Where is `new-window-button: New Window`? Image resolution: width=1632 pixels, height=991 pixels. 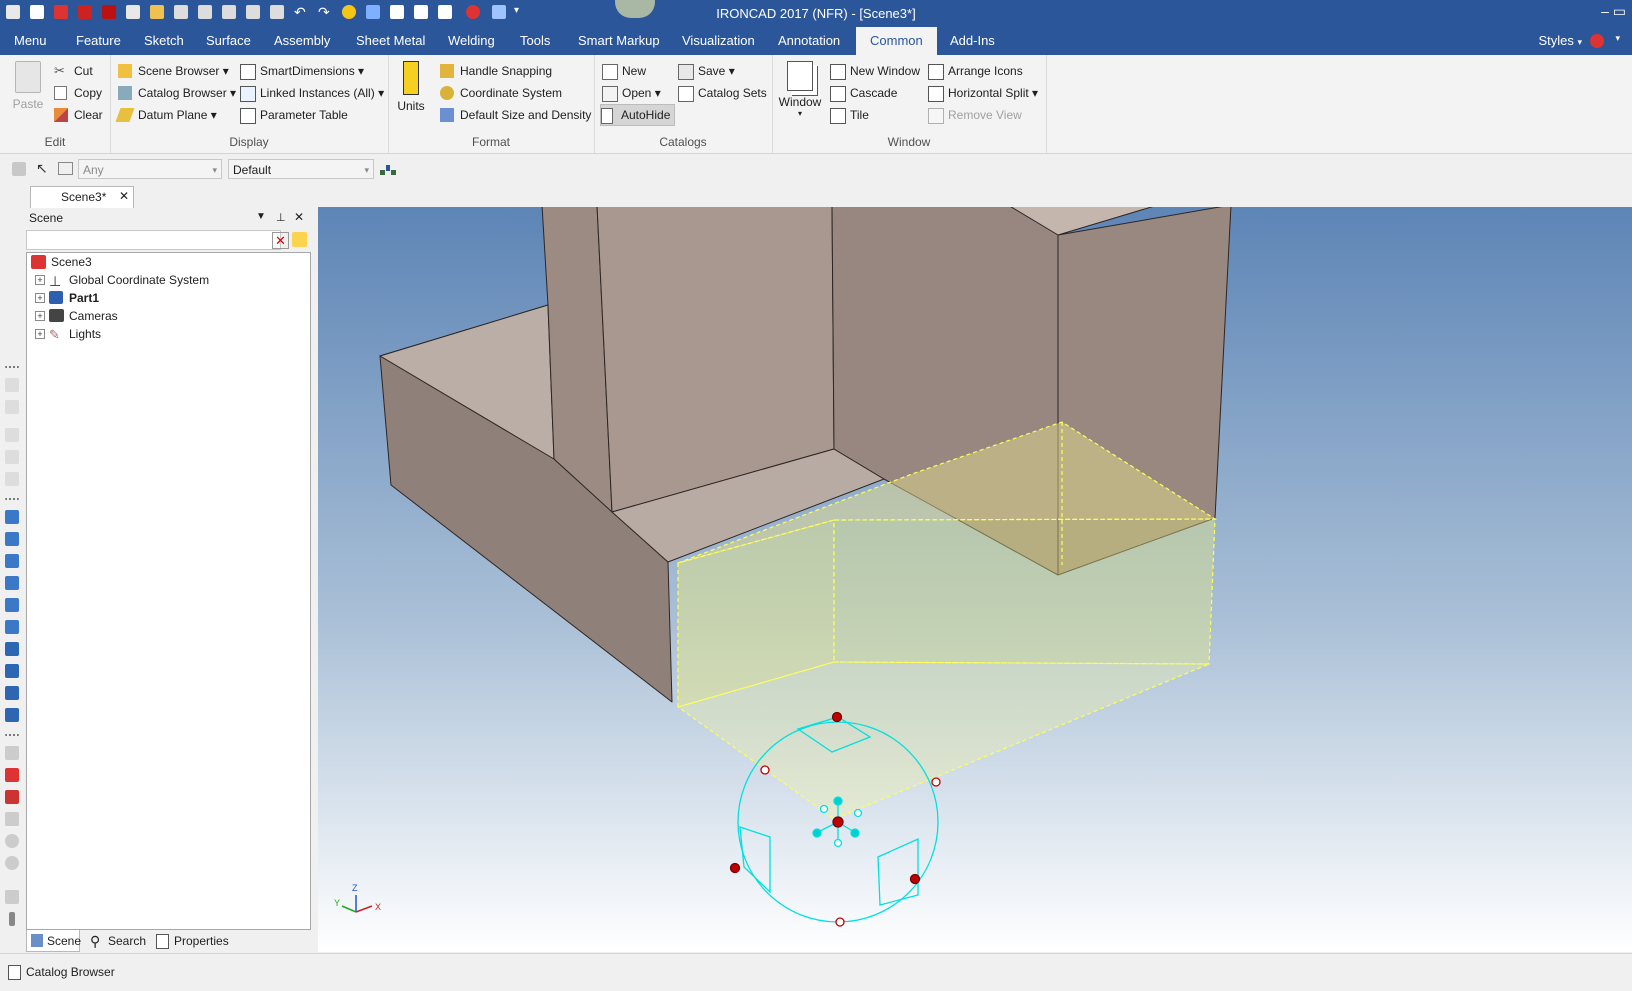
new-window-button: New Window is located at coordinates (875, 71).